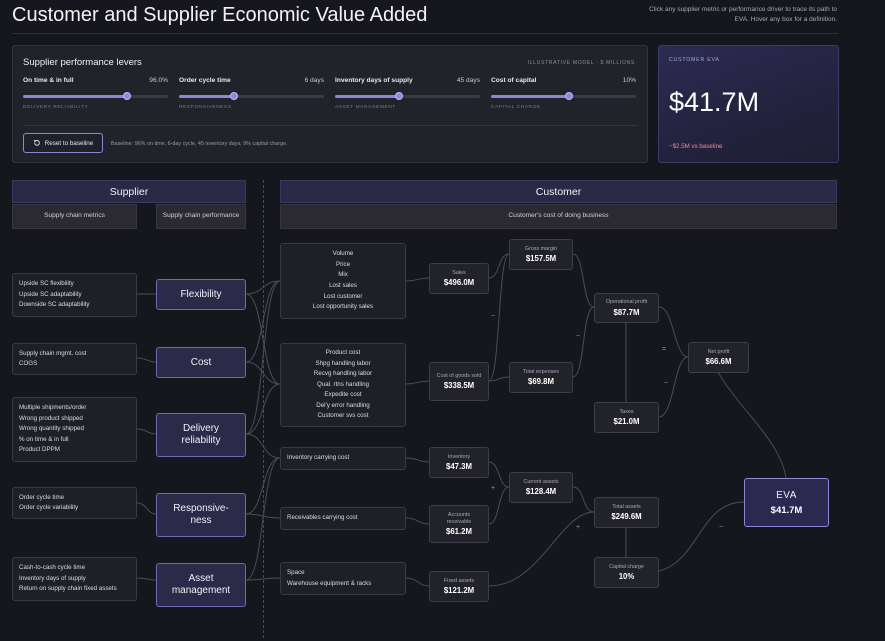 This screenshot has width=885, height=641. Describe the element at coordinates (718, 357) in the screenshot. I see `node-net-profit: Net profit $66.6M` at that location.